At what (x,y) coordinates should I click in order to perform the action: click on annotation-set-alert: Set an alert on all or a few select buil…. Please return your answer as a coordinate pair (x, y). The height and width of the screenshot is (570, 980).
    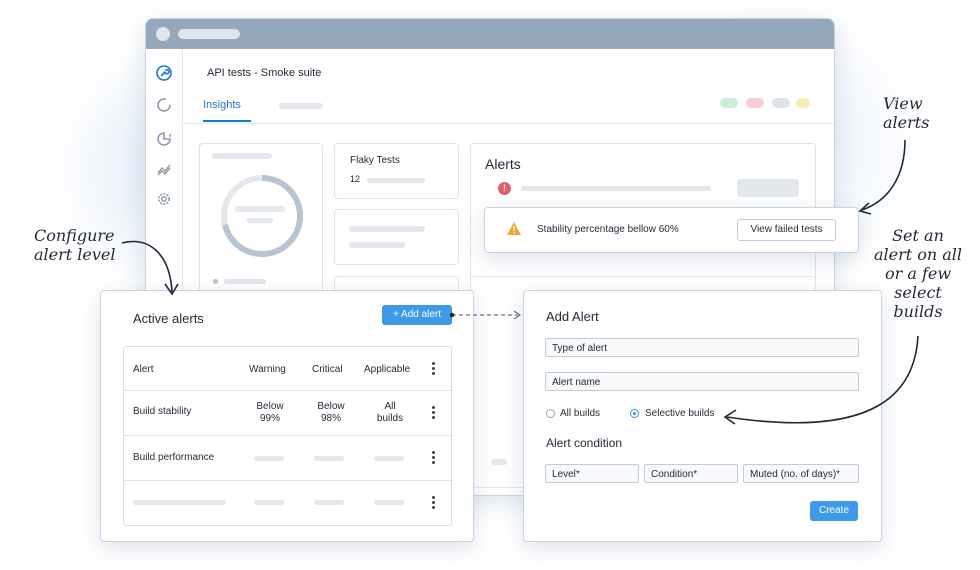
    Looking at the image, I should click on (918, 273).